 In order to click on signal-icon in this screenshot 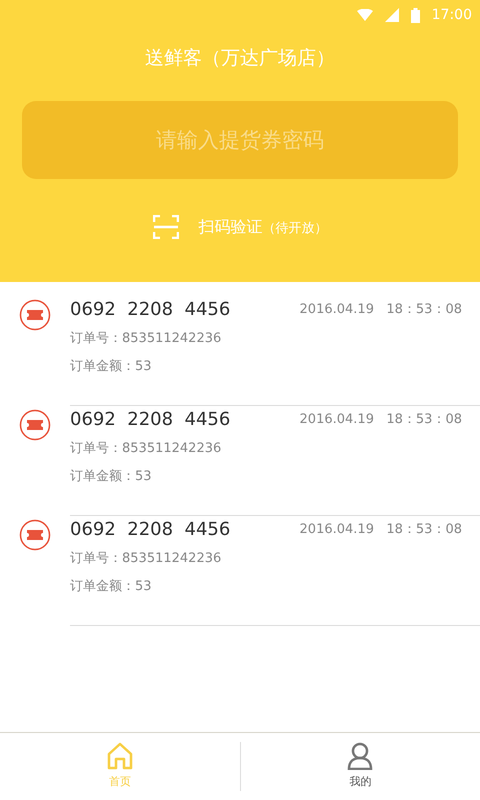, I will do `click(391, 15)`.